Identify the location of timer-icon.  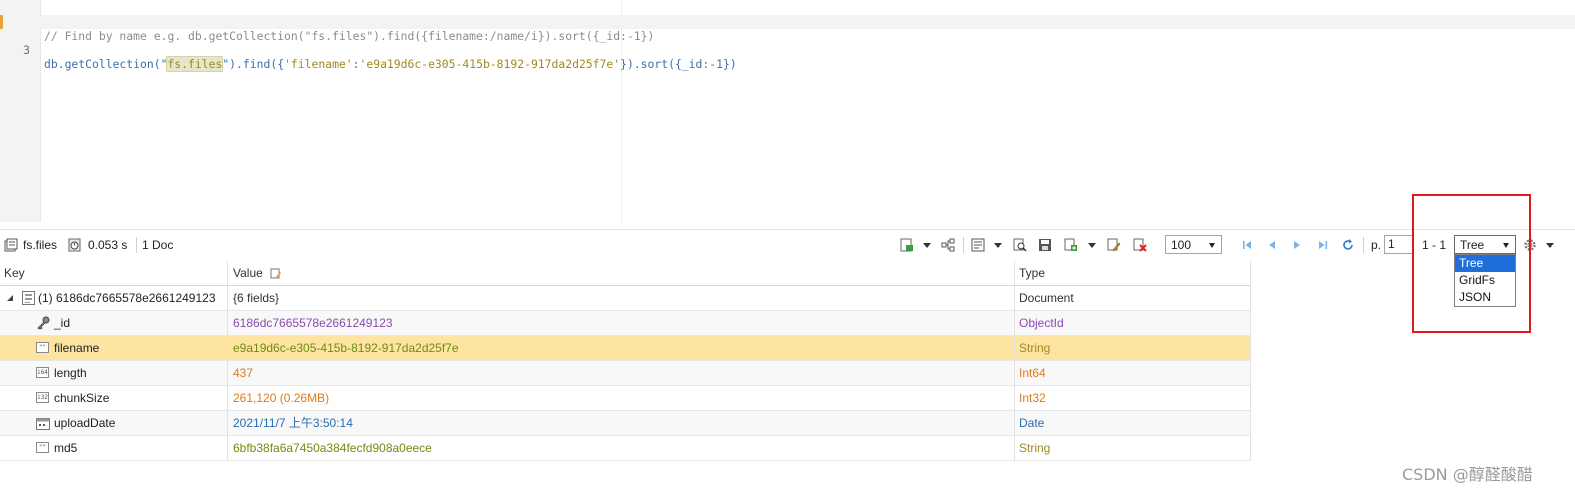
(74, 245).